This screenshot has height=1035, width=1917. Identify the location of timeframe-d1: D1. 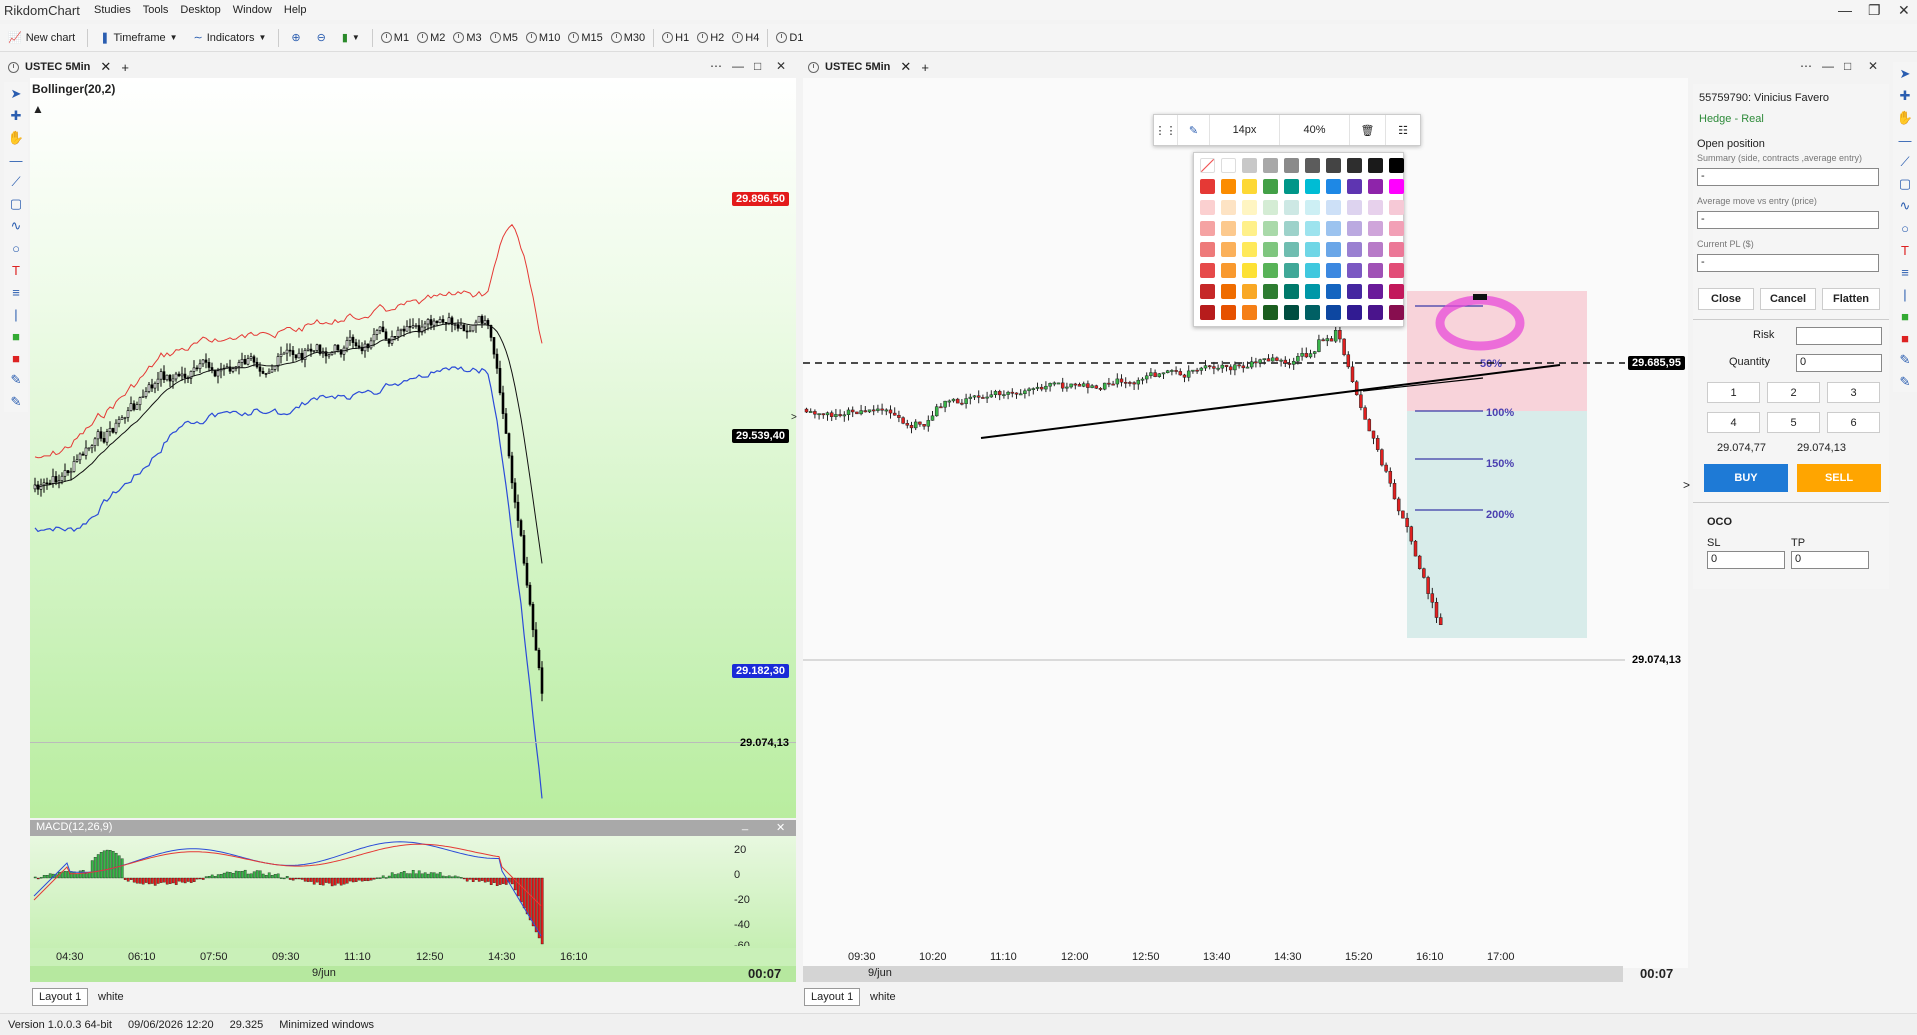
(789, 38).